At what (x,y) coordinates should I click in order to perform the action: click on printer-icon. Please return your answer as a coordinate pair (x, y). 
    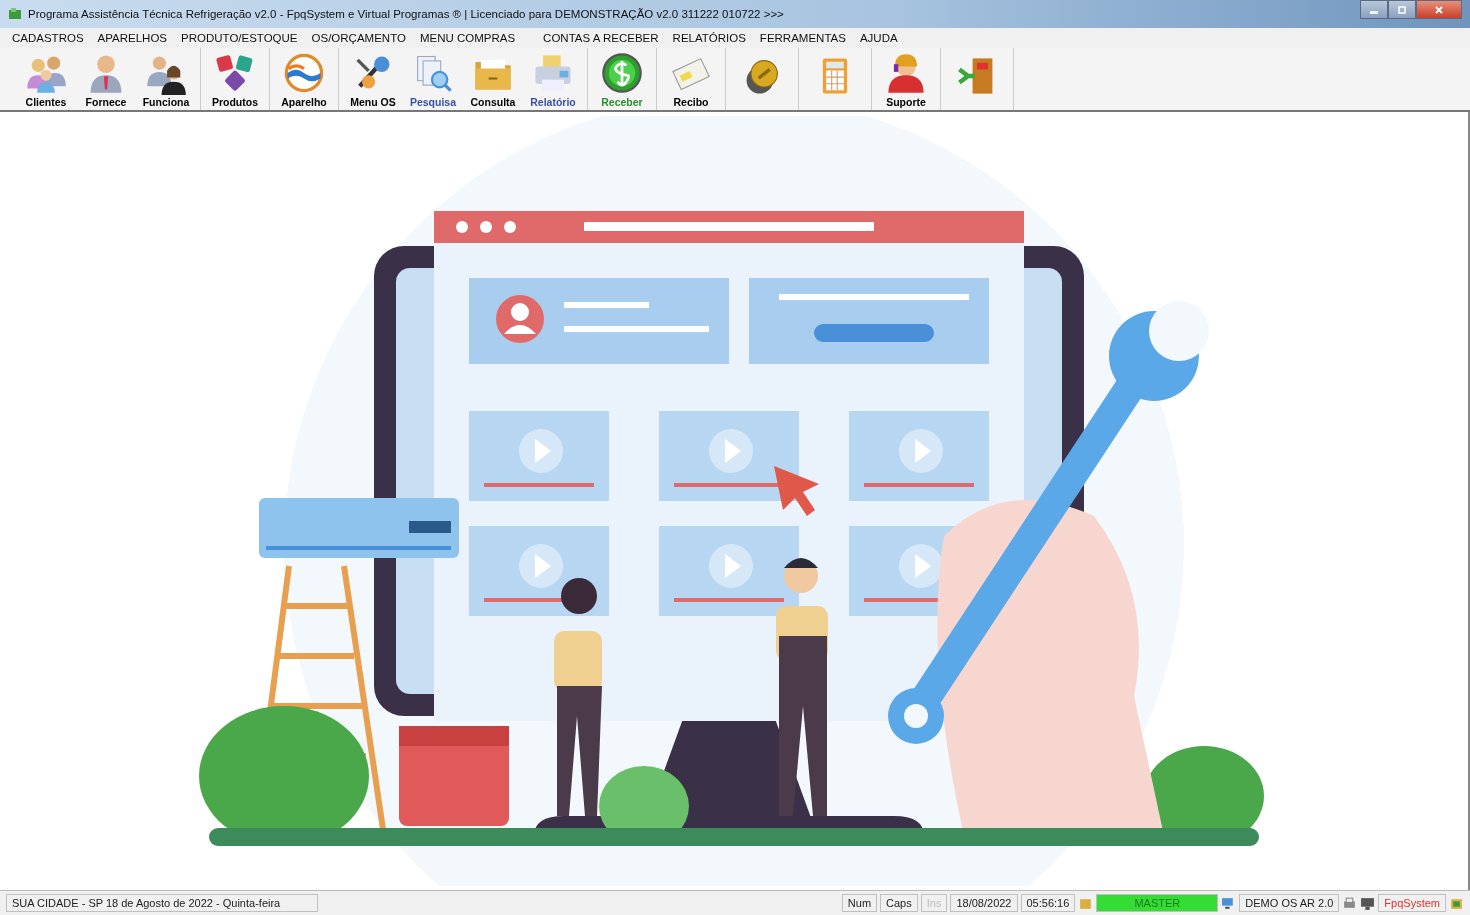
    Looking at the image, I should click on (1350, 903).